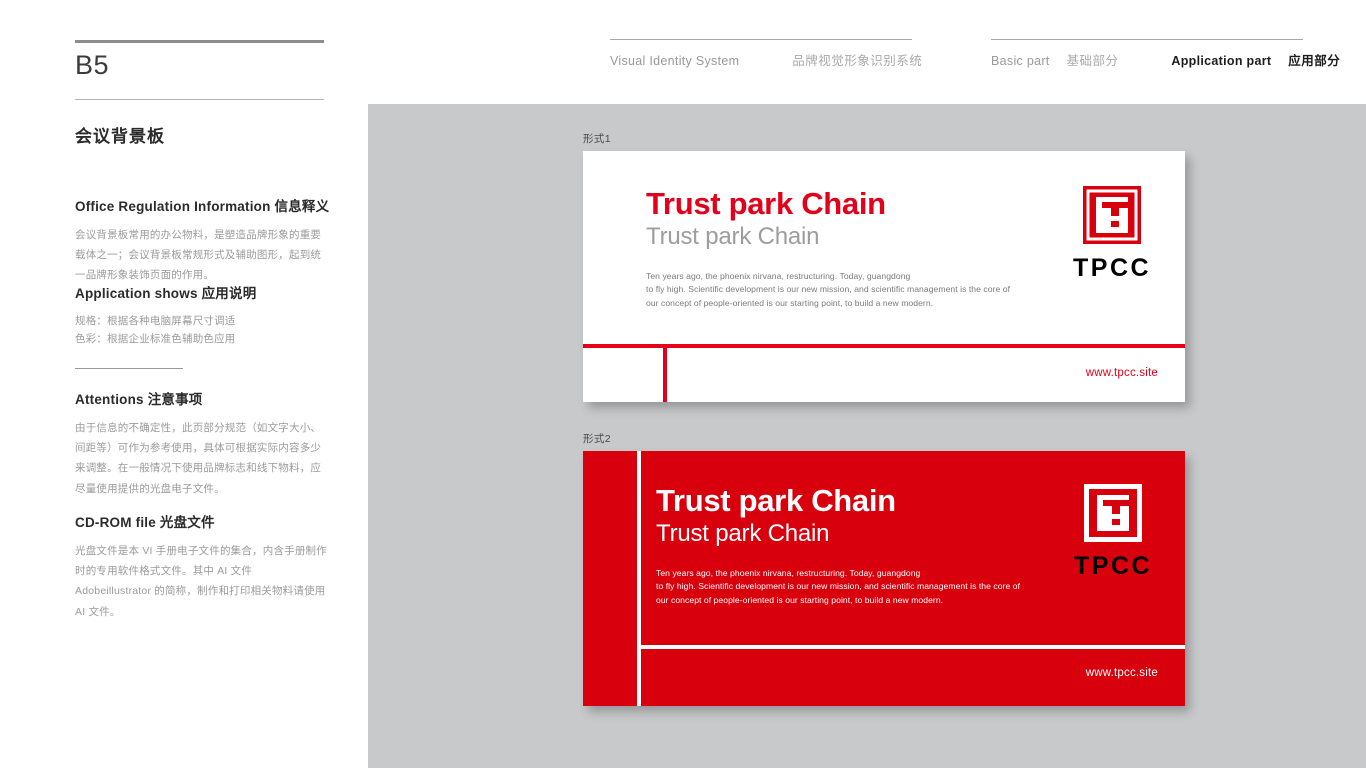 Image resolution: width=1366 pixels, height=768 pixels. Describe the element at coordinates (665, 373) in the screenshot. I see `panel-1-vertical-rule` at that location.